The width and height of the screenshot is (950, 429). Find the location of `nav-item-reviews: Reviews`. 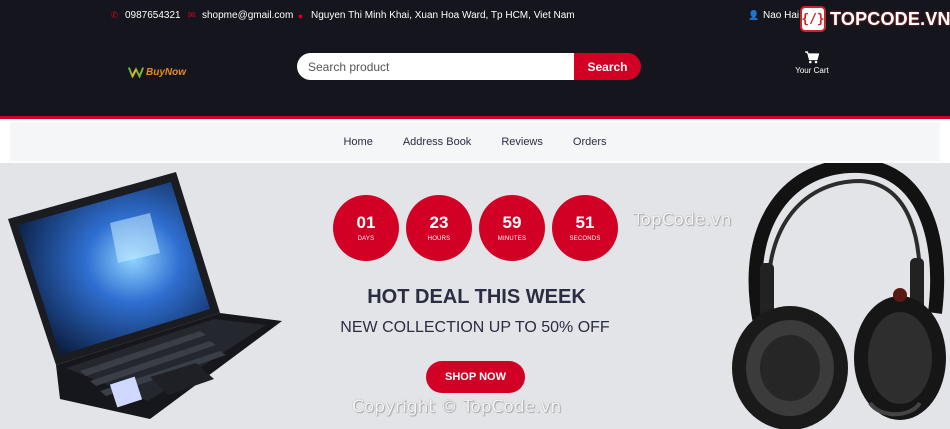

nav-item-reviews: Reviews is located at coordinates (522, 142).